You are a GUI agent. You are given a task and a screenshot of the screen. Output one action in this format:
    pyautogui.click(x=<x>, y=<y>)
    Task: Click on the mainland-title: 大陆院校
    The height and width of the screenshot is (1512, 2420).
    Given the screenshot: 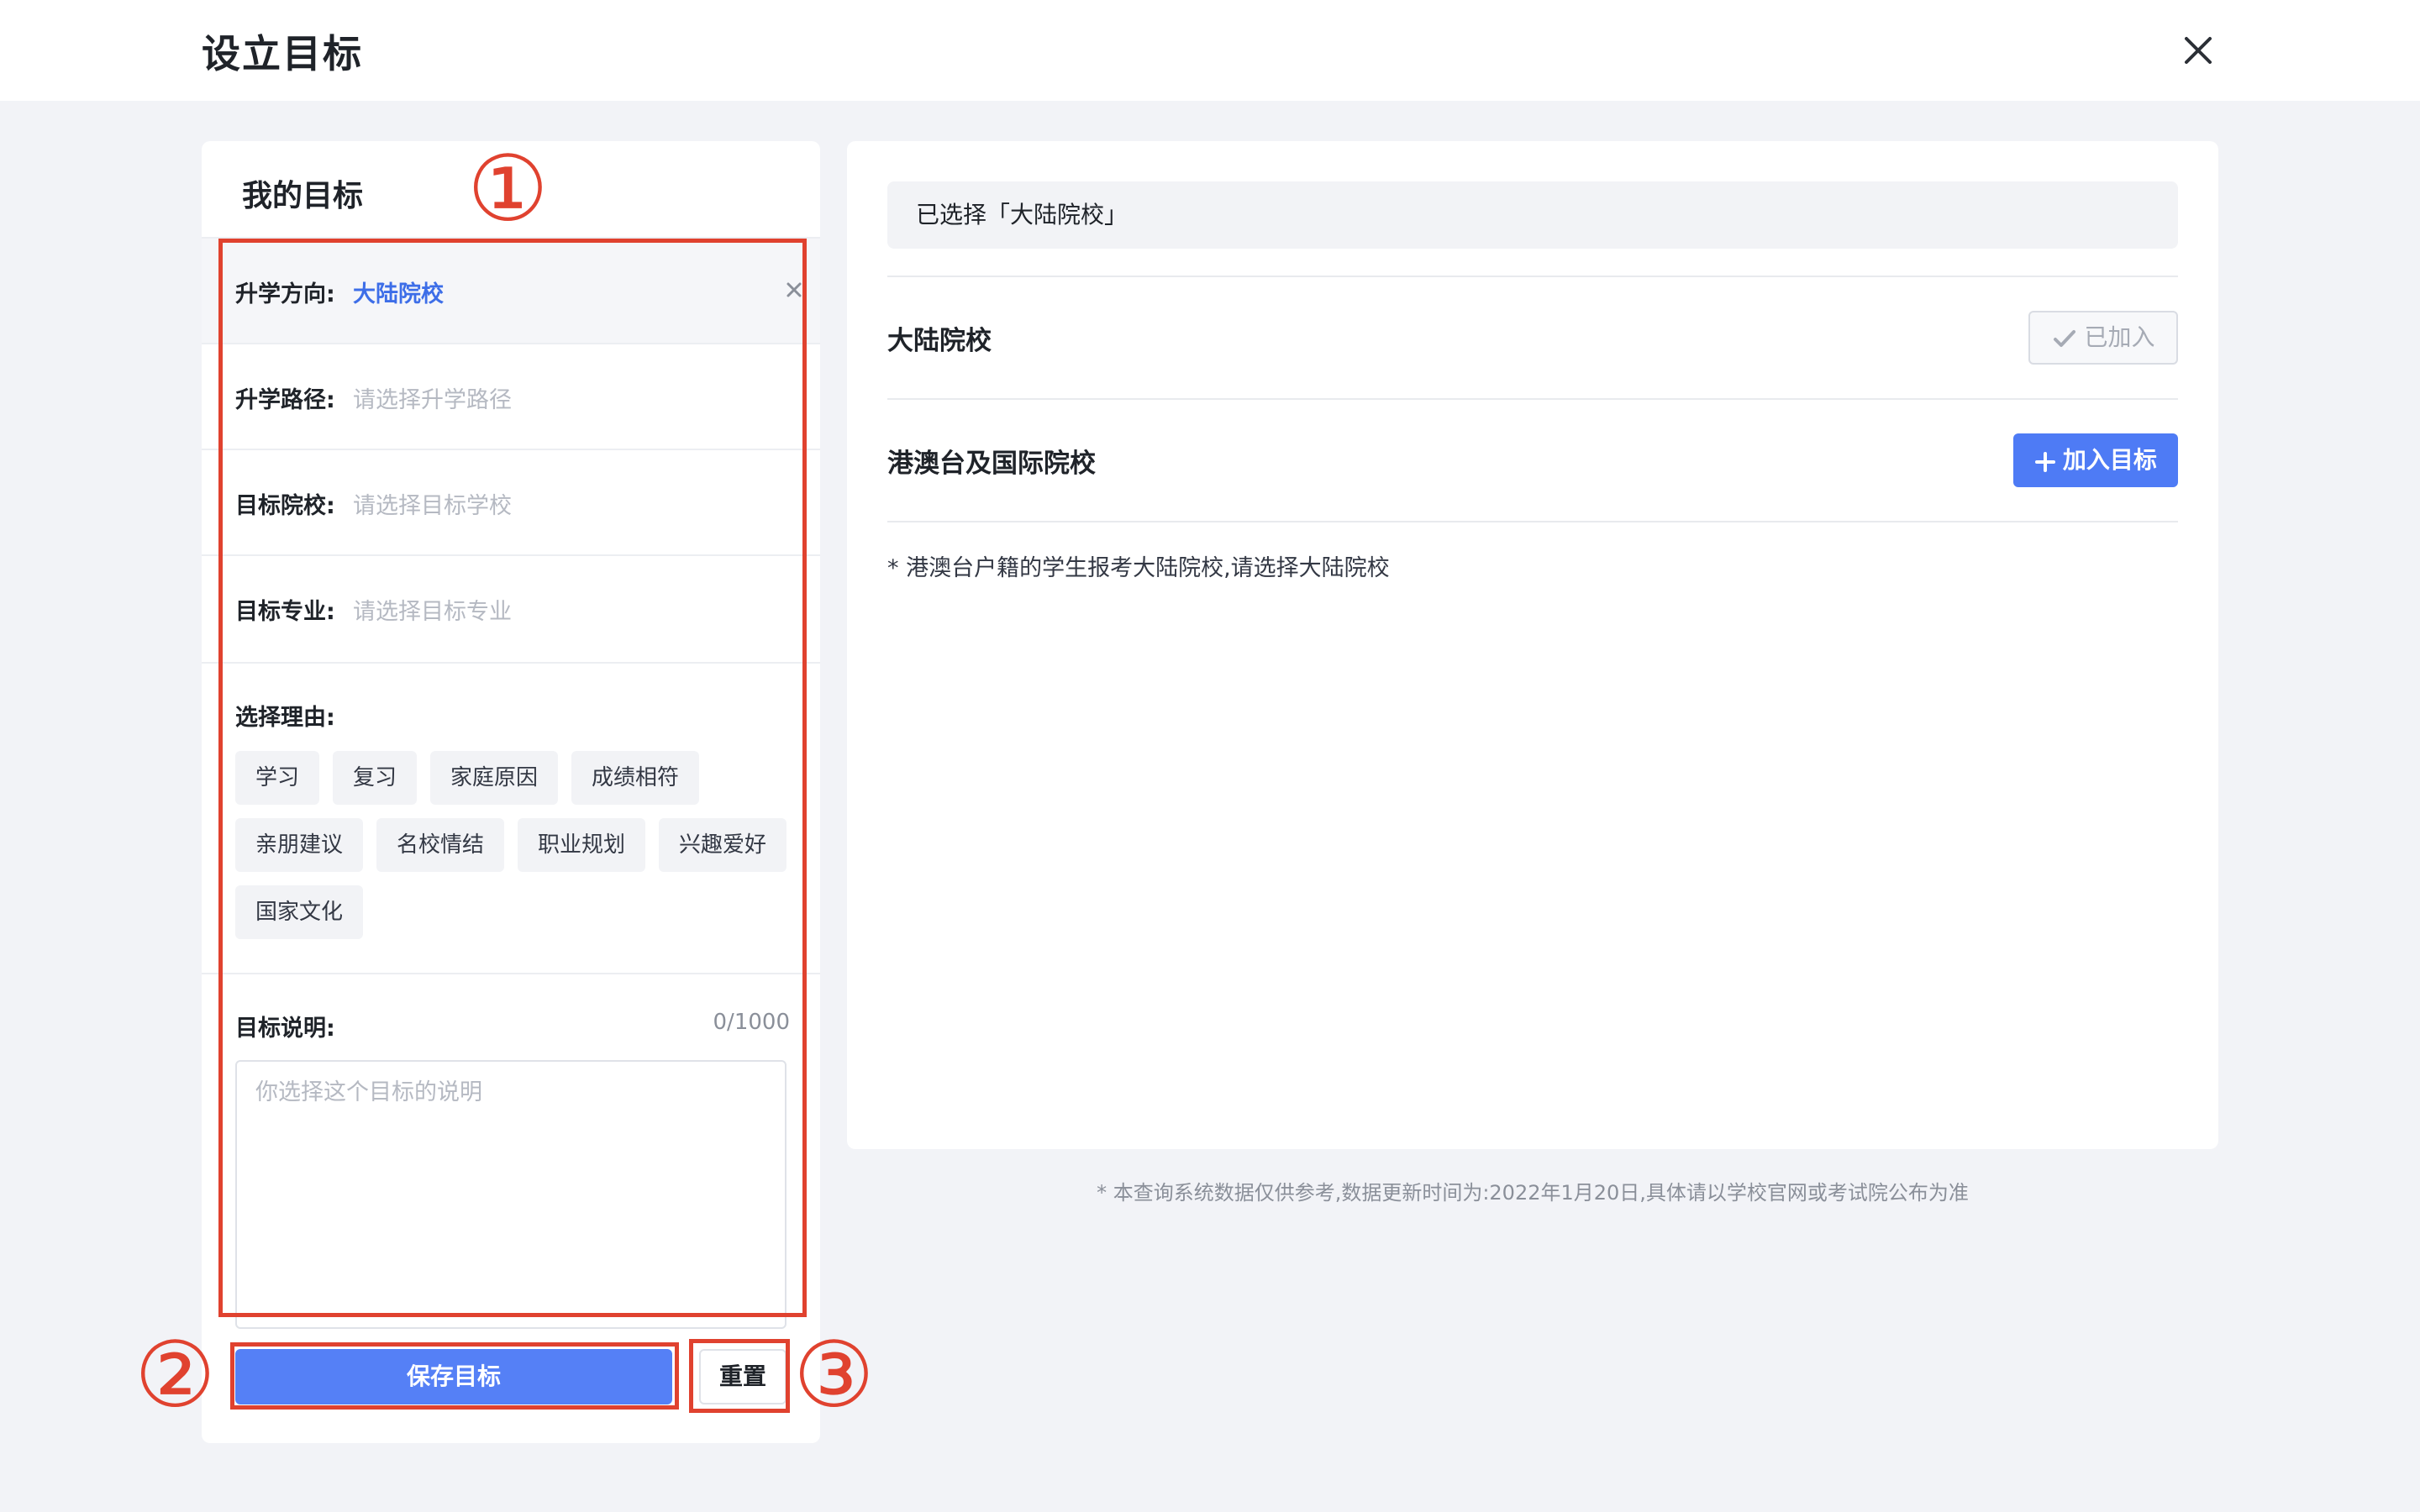 What is the action you would take?
    pyautogui.click(x=939, y=341)
    